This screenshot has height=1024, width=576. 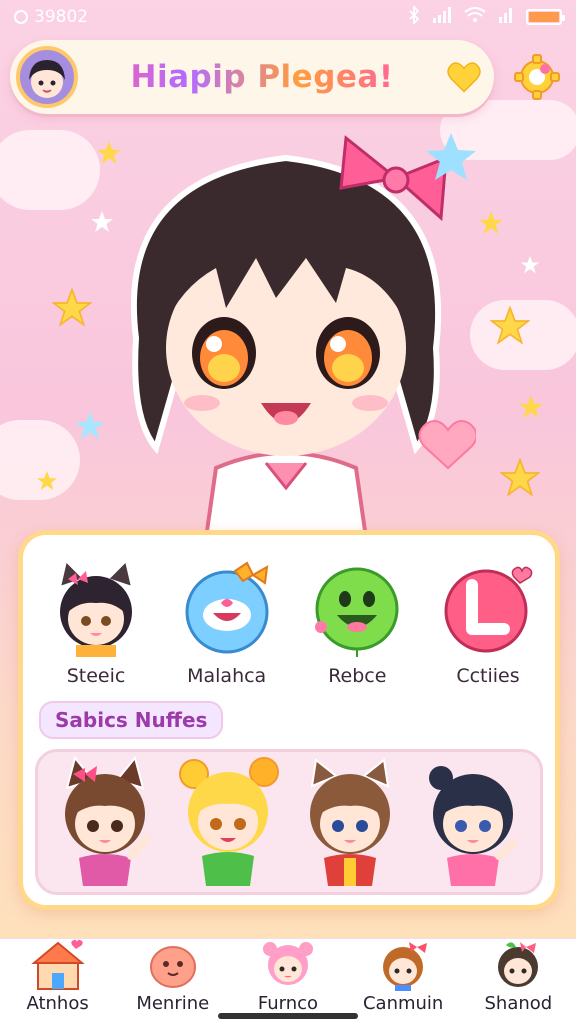 I want to click on bottom-nav: Atnhos Menrine Furnco Canmuin Shanod, so click(x=288, y=981).